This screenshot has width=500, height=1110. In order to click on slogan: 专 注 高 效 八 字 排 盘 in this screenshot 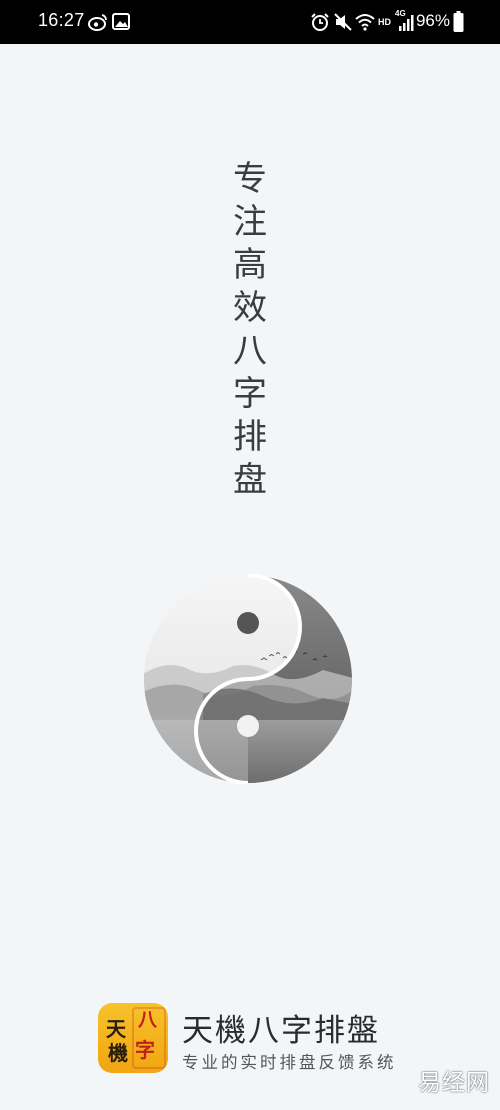, I will do `click(250, 330)`.